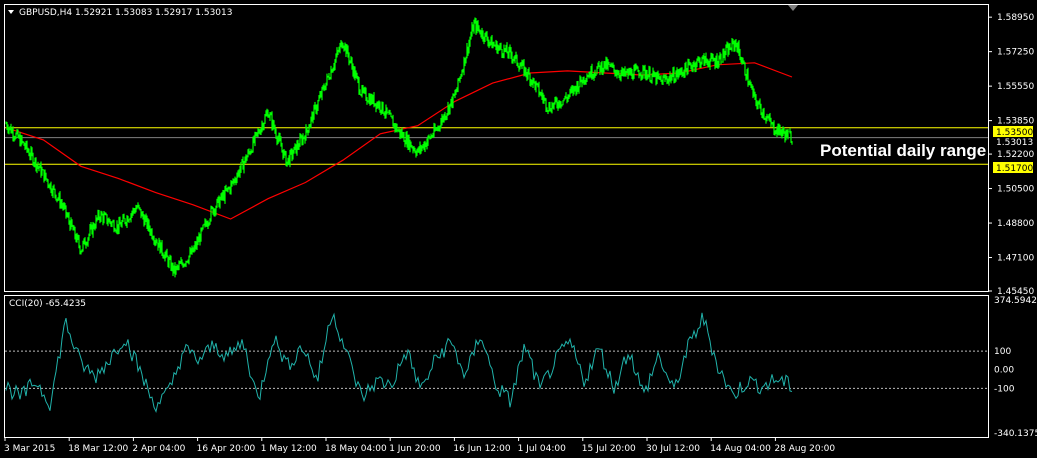 This screenshot has height=458, width=1037. What do you see at coordinates (740, 449) in the screenshot?
I see `time-tick-label: 14 Aug 04:00` at bounding box center [740, 449].